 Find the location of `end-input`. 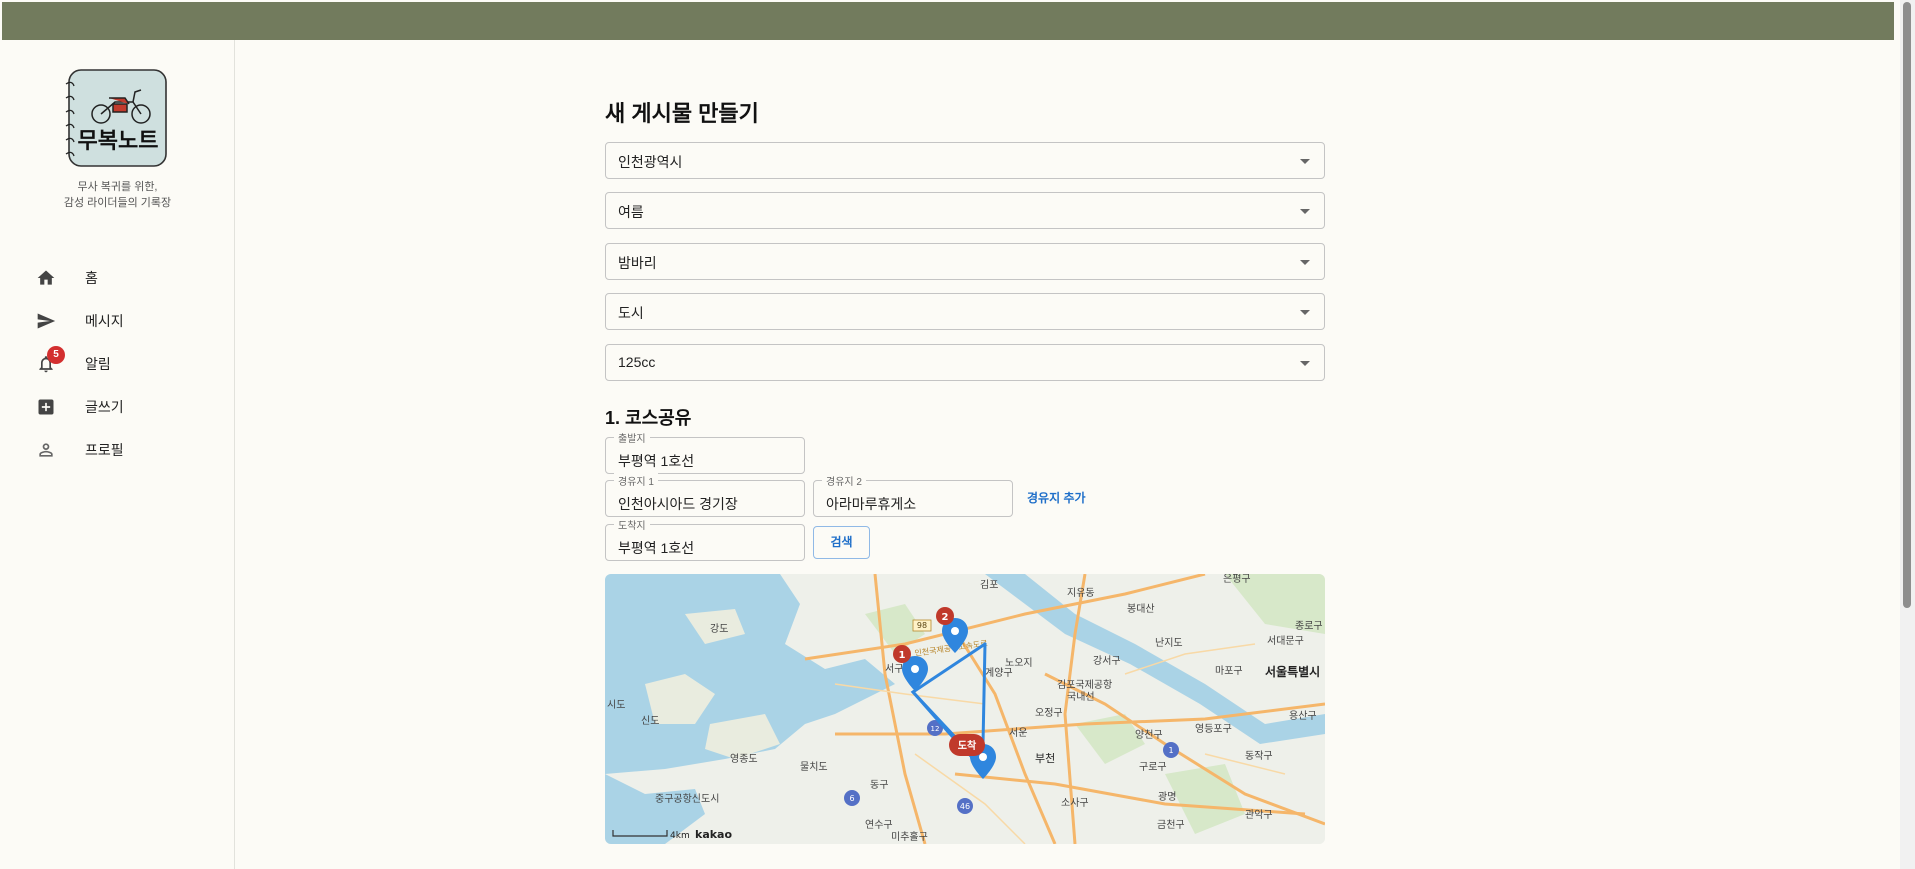

end-input is located at coordinates (705, 542).